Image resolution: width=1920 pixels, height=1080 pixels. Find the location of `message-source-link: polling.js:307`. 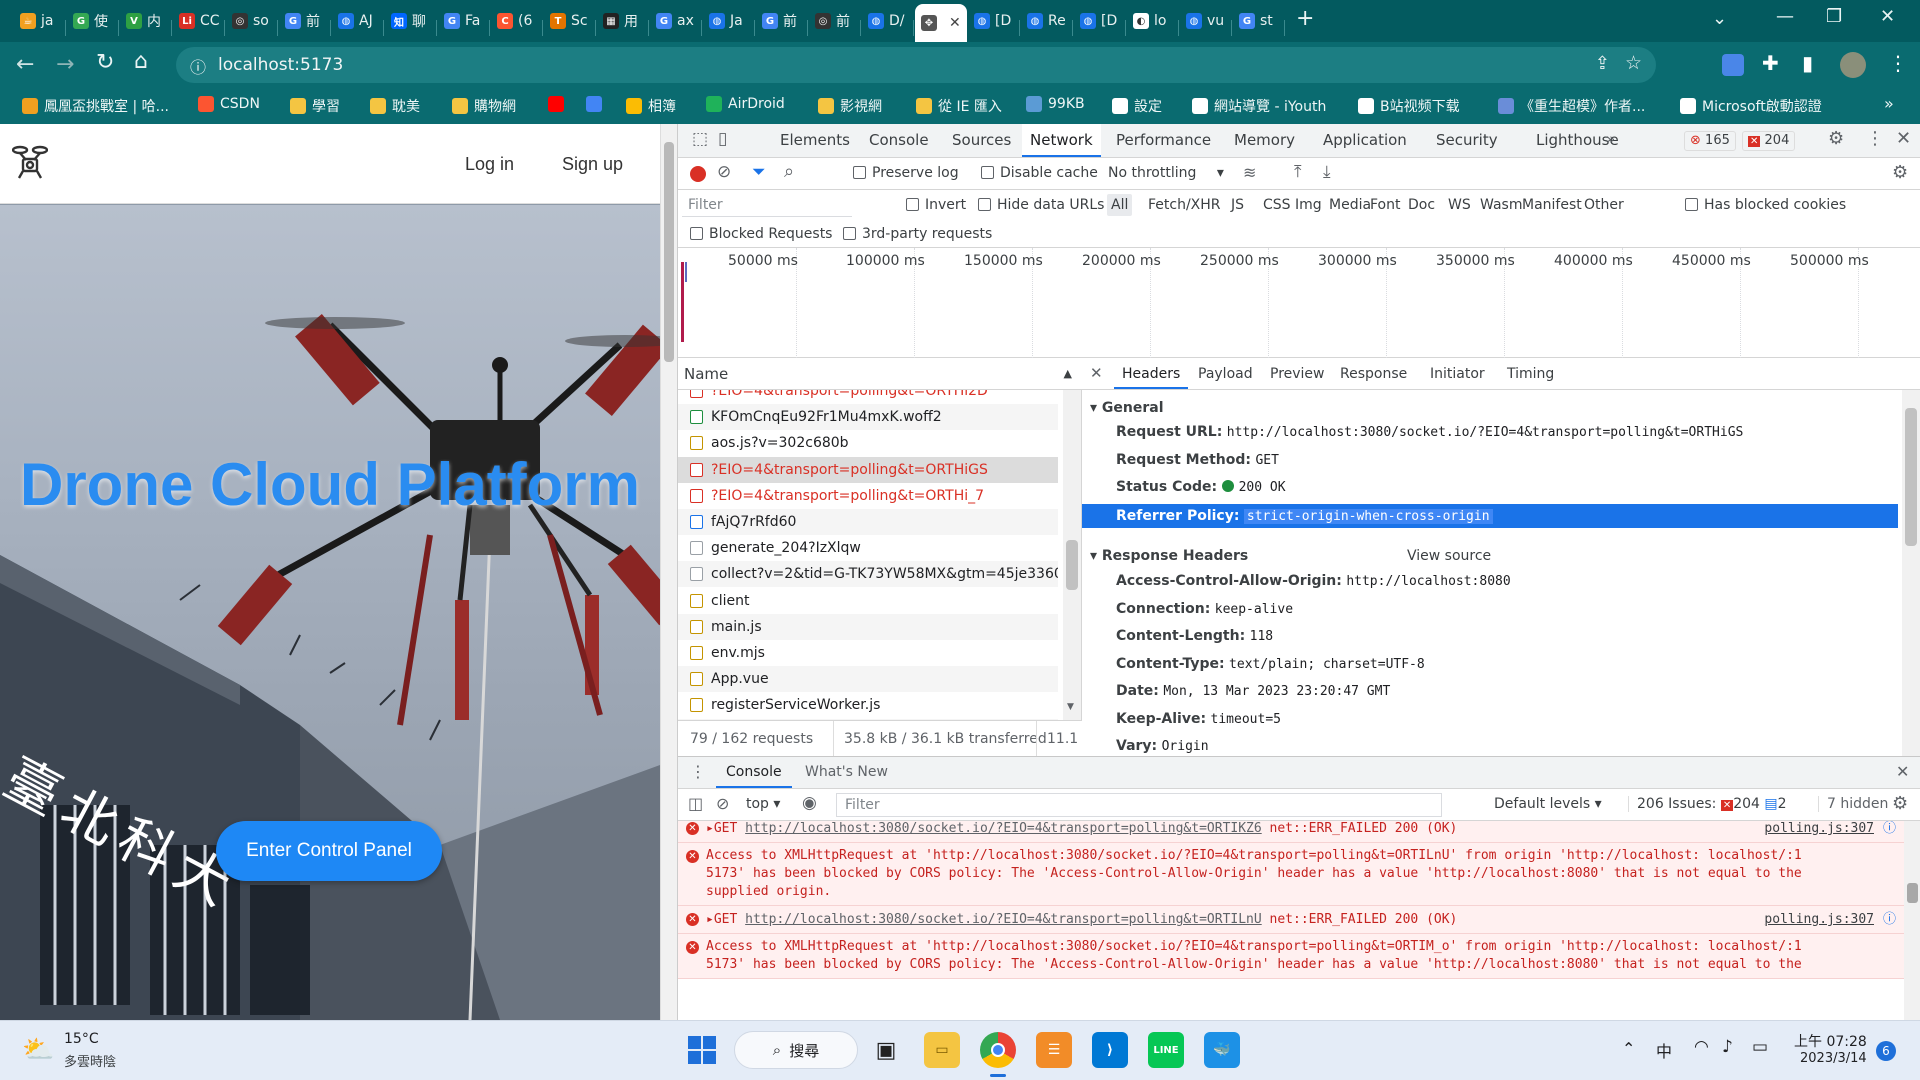

message-source-link: polling.js:307 is located at coordinates (1819, 919).